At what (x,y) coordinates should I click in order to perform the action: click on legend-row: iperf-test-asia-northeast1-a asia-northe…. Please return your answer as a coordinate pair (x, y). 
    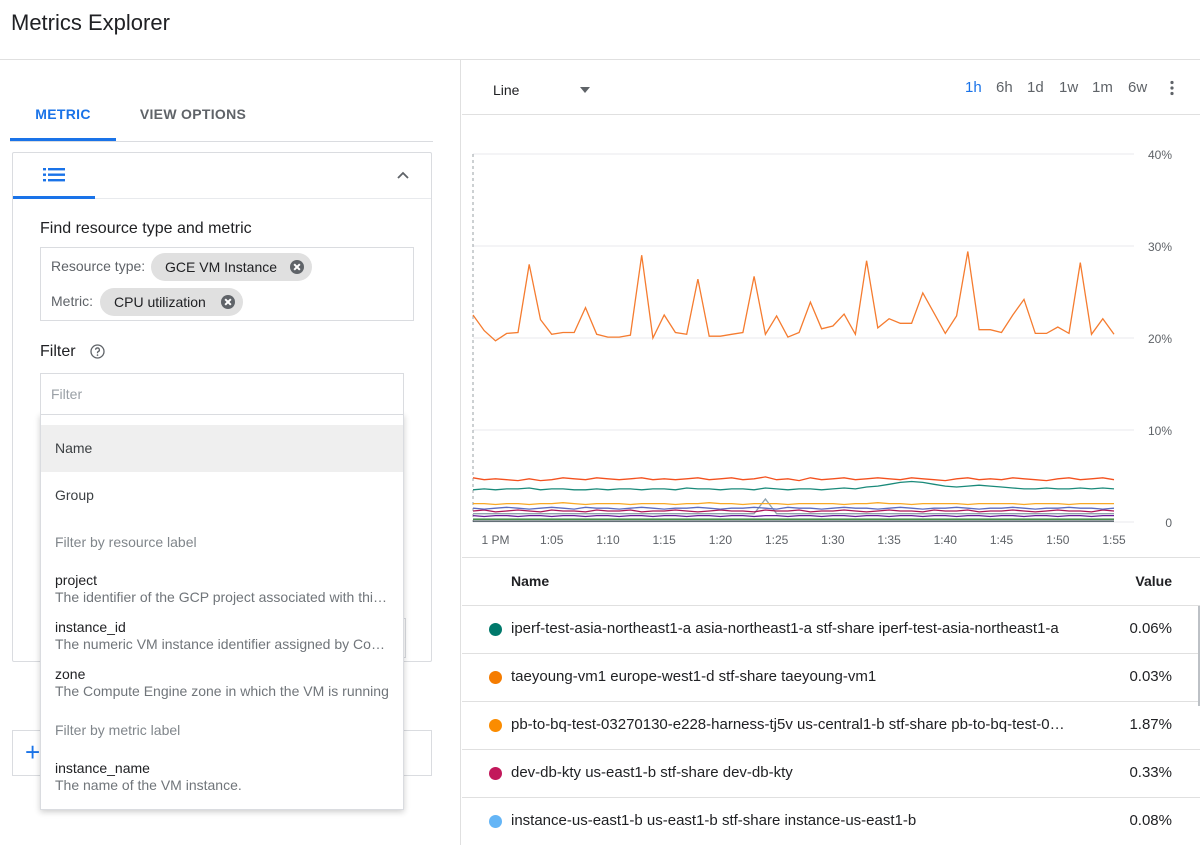
    Looking at the image, I should click on (831, 630).